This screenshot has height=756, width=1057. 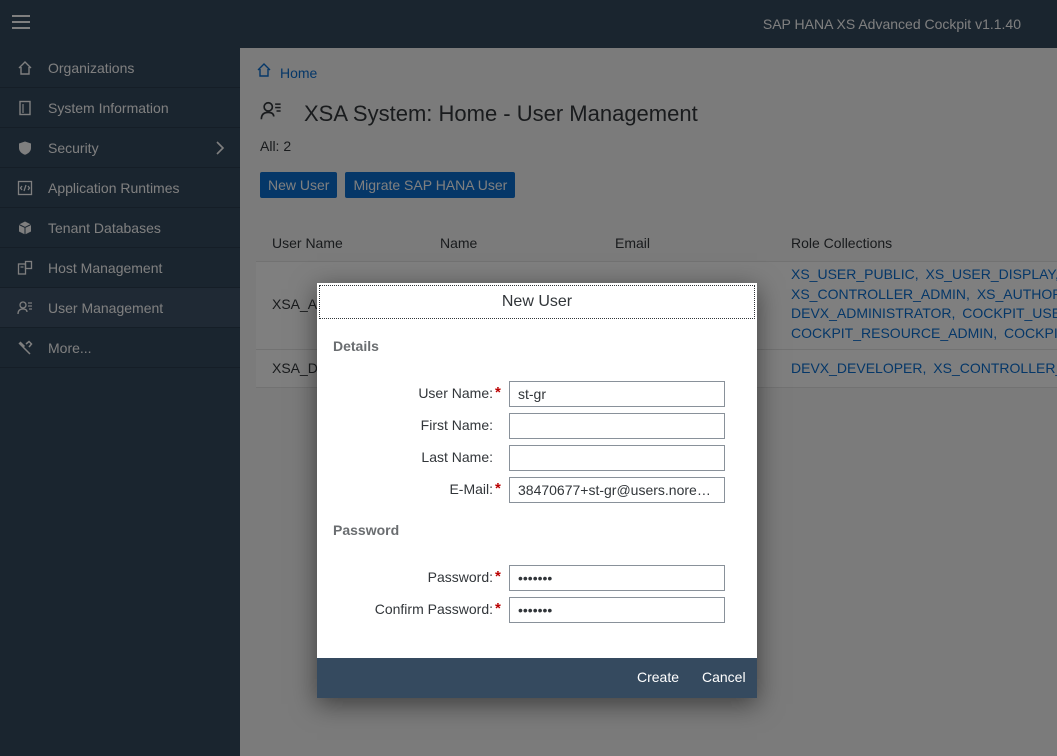 I want to click on confirm-password-row: Confirm Password: * •••••••, so click(x=537, y=610).